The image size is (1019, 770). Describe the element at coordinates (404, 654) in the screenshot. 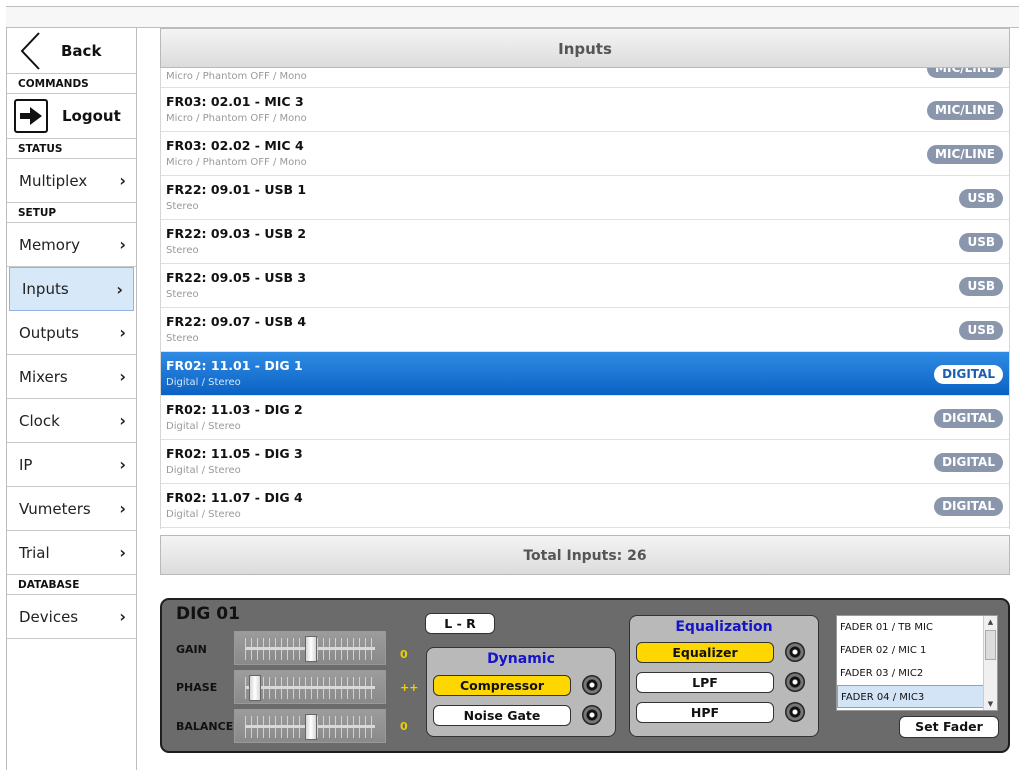

I see `gain-value: 0` at that location.